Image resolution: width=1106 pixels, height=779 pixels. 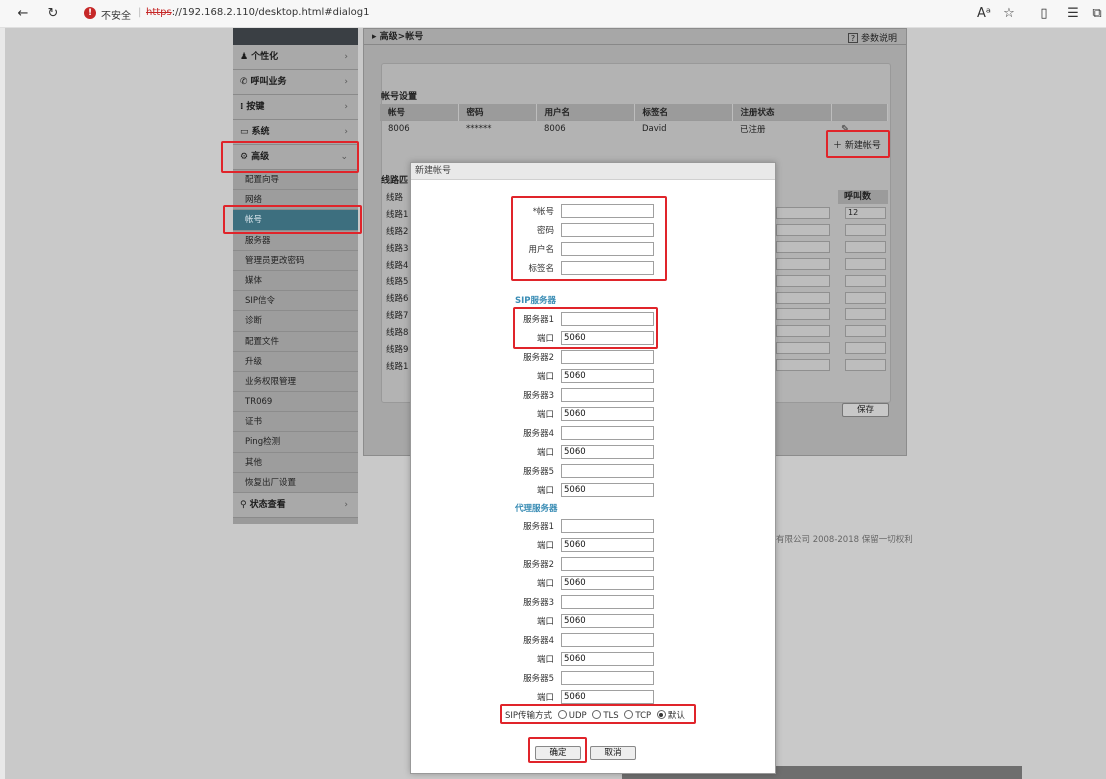 What do you see at coordinates (295, 180) in the screenshot?
I see `sidebar-subitem: 配置向导` at bounding box center [295, 180].